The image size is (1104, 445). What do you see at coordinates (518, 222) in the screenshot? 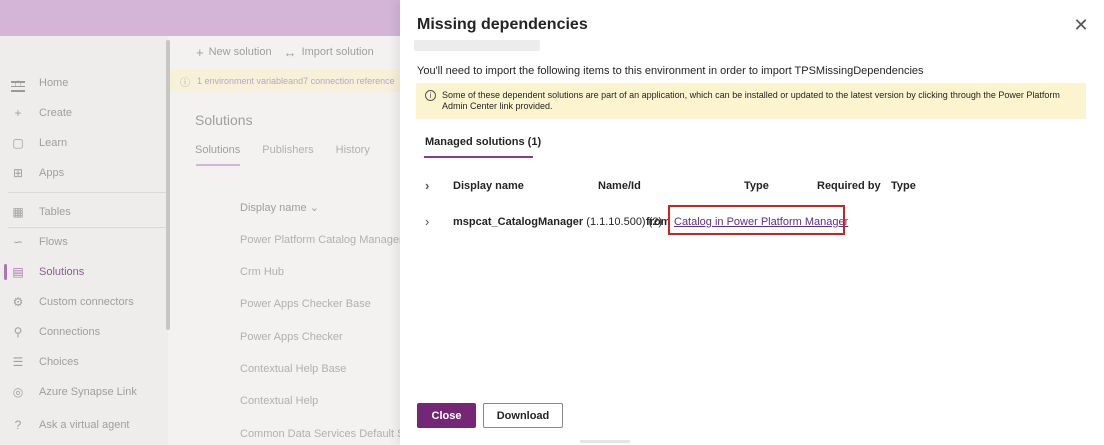
I see `dependency-name-text: mspcat_CatalogManager` at bounding box center [518, 222].